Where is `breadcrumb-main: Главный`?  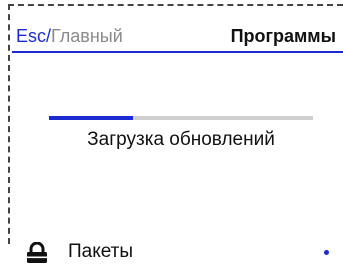 breadcrumb-main: Главный is located at coordinates (87, 36).